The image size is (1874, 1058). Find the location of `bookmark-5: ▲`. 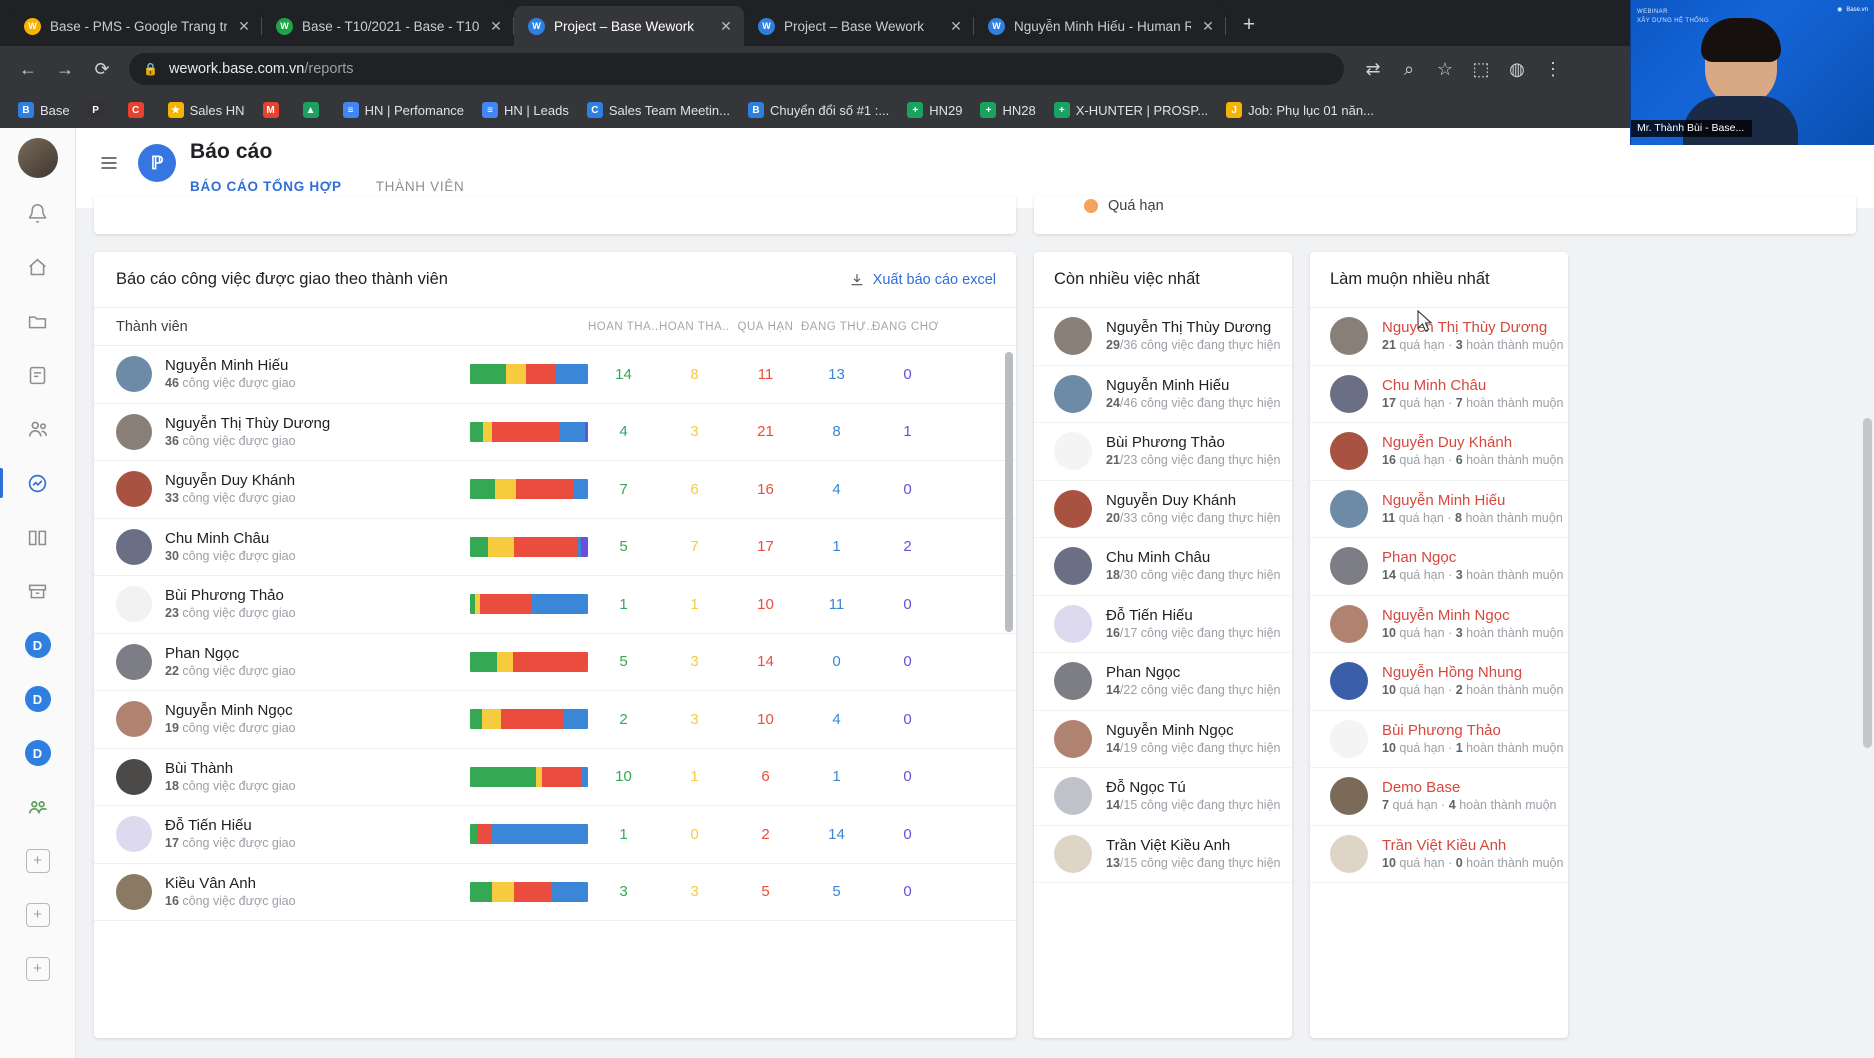

bookmark-5: ▲ is located at coordinates (314, 110).